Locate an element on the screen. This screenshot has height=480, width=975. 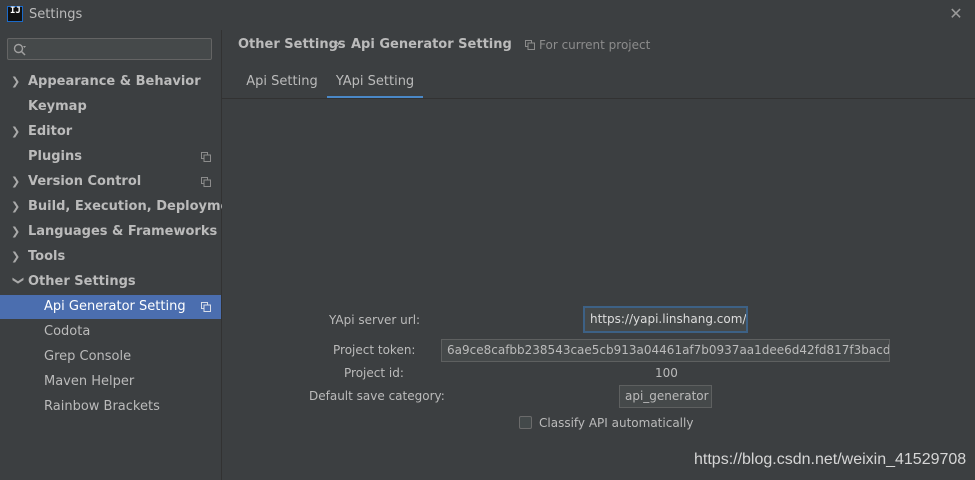
sidebar-item-api-generator-setting: Api Generator Setting is located at coordinates (110, 307).